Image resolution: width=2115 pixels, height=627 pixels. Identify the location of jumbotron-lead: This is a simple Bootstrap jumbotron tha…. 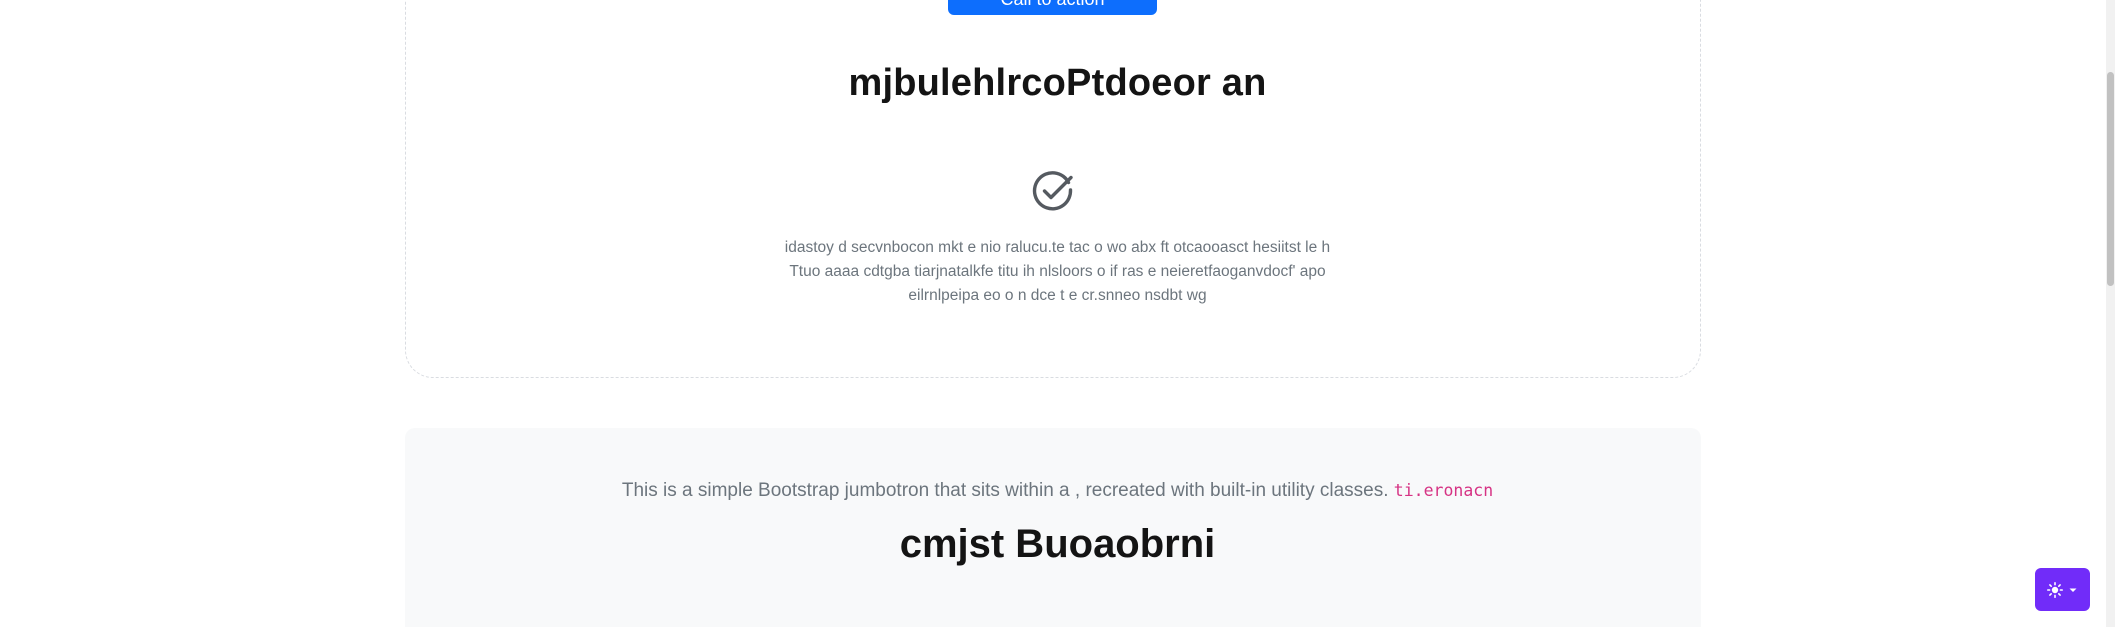
(1057, 491).